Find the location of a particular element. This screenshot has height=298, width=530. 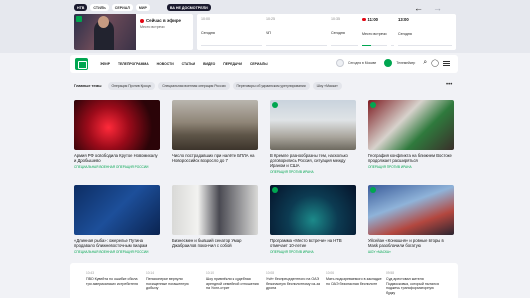

schedule-time: 11:00 is located at coordinates (374, 19).